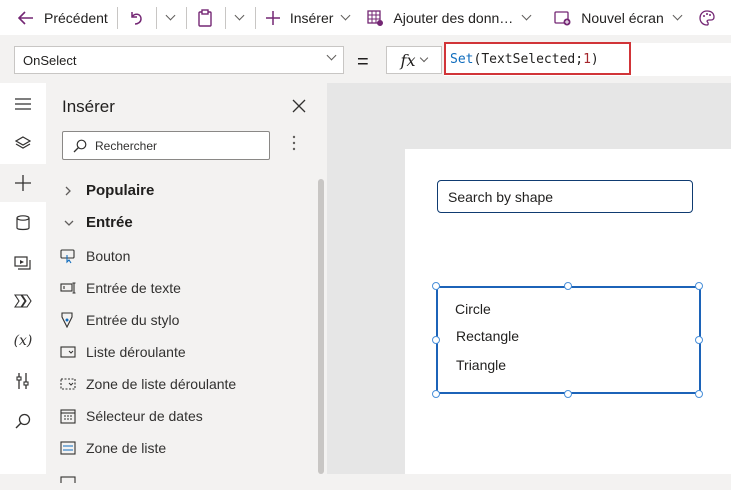  I want to click on search-by-shape-input: Search by shape, so click(565, 196).